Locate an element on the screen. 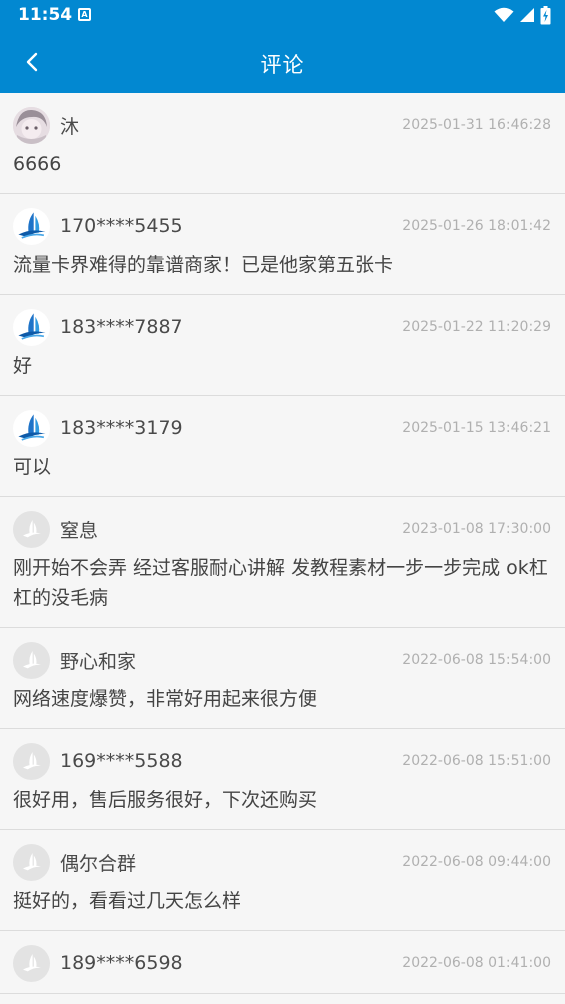 The width and height of the screenshot is (565, 1004). app-bar: 评论 is located at coordinates (282, 62).